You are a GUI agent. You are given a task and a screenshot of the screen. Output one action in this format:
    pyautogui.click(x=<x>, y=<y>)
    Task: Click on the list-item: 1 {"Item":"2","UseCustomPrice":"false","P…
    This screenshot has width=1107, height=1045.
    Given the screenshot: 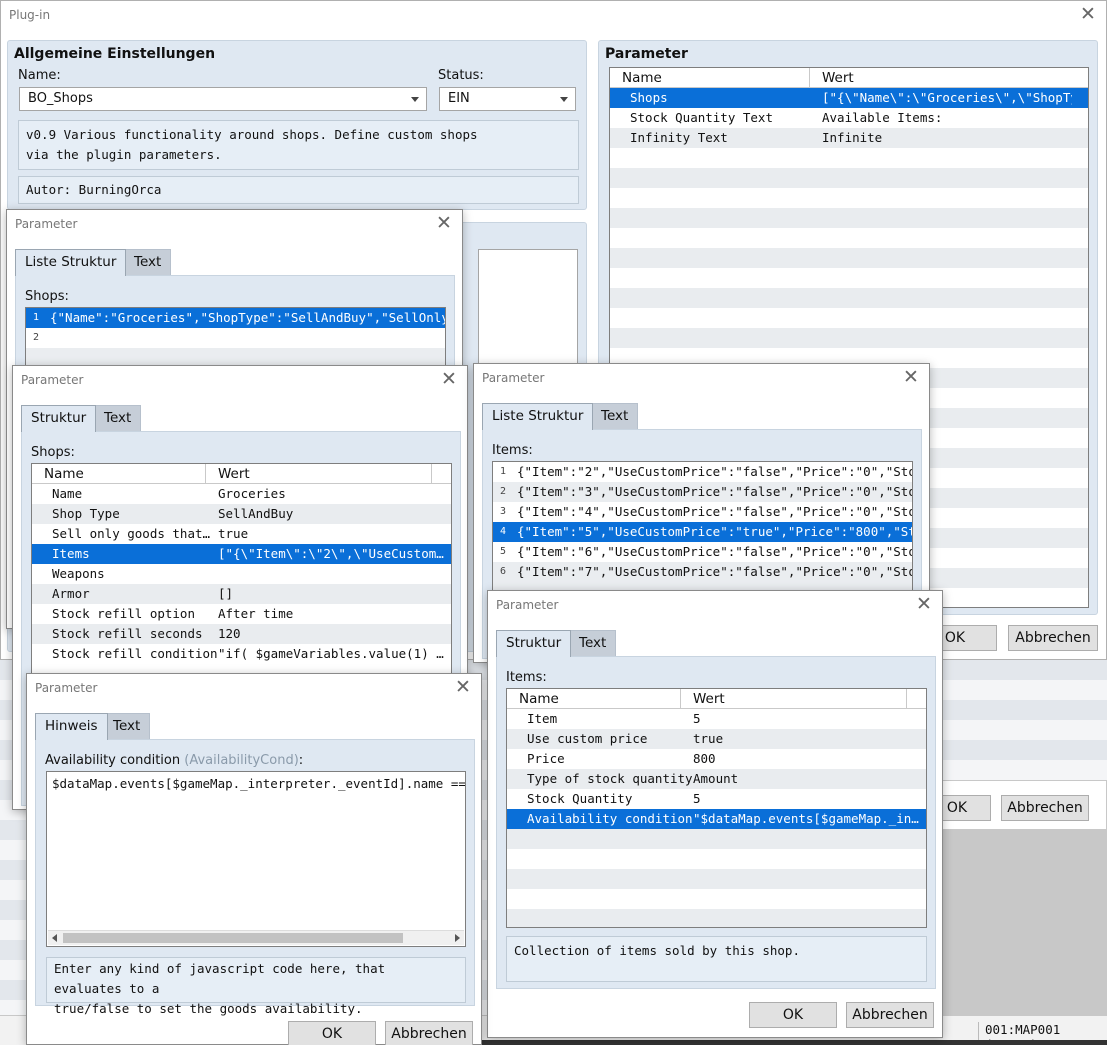 What is the action you would take?
    pyautogui.click(x=702, y=472)
    